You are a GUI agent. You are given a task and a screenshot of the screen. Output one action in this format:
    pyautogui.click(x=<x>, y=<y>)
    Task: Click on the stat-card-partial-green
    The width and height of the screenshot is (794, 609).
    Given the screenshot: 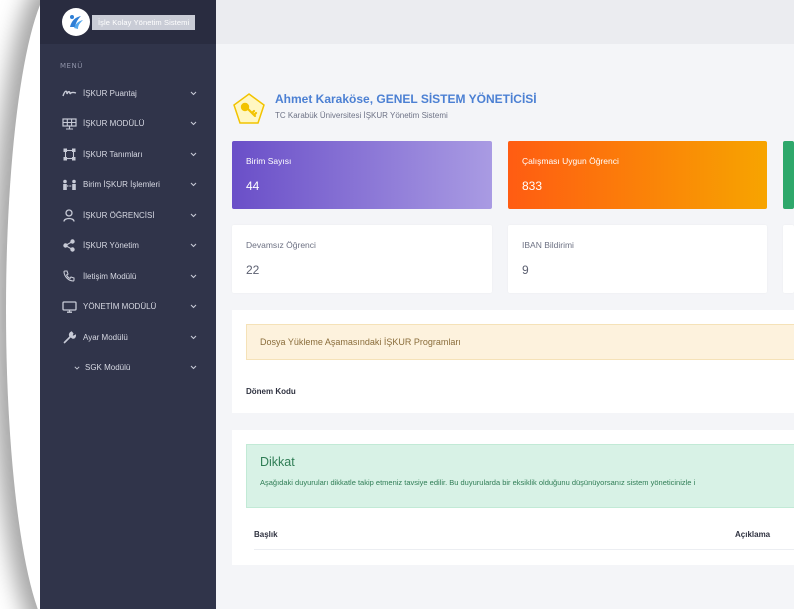 What is the action you would take?
    pyautogui.click(x=788, y=175)
    